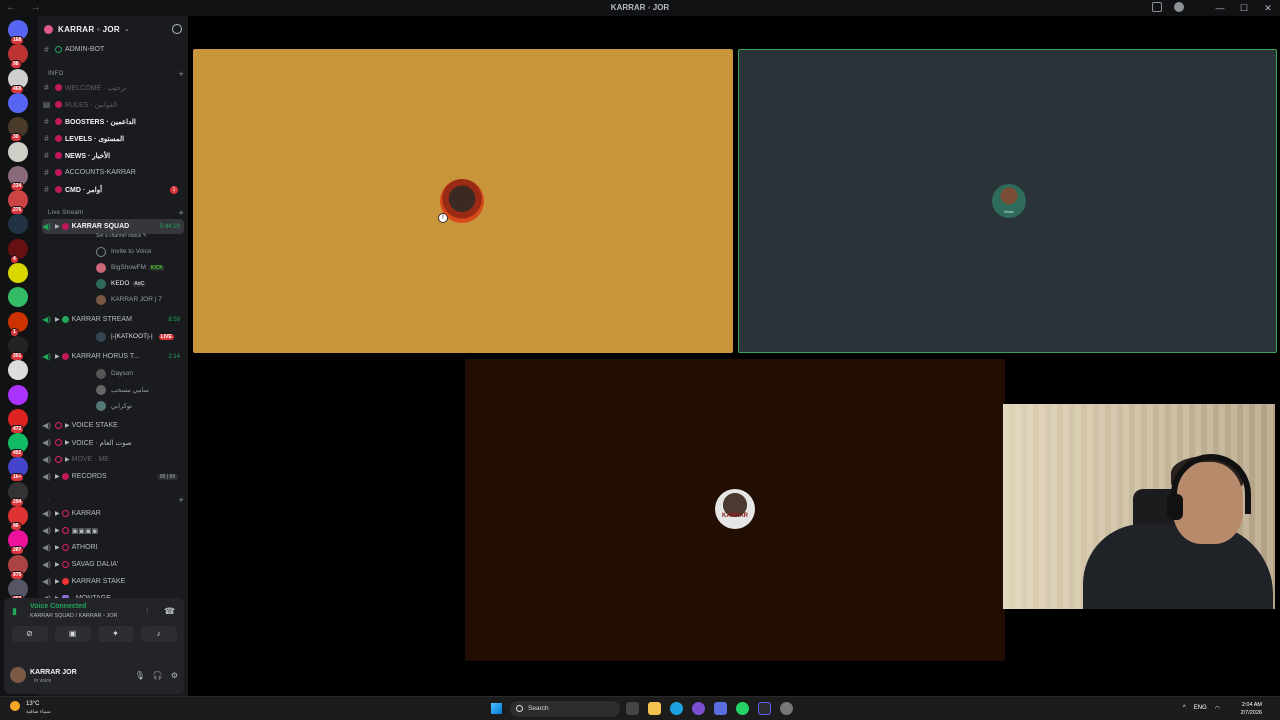 This screenshot has height=720, width=1280. What do you see at coordinates (18, 675) in the screenshot?
I see `avatar` at bounding box center [18, 675].